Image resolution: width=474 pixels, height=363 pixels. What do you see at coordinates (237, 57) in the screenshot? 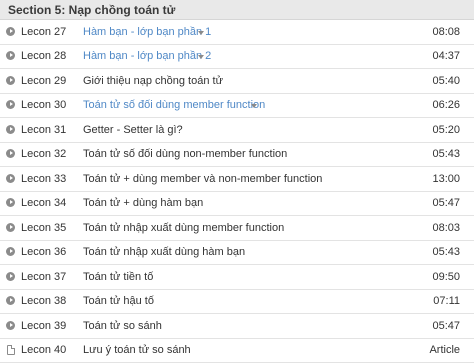
I see `lesson-row: Lecon 28 Hàm bạn - lớp bạn phần 2 04:37` at bounding box center [237, 57].